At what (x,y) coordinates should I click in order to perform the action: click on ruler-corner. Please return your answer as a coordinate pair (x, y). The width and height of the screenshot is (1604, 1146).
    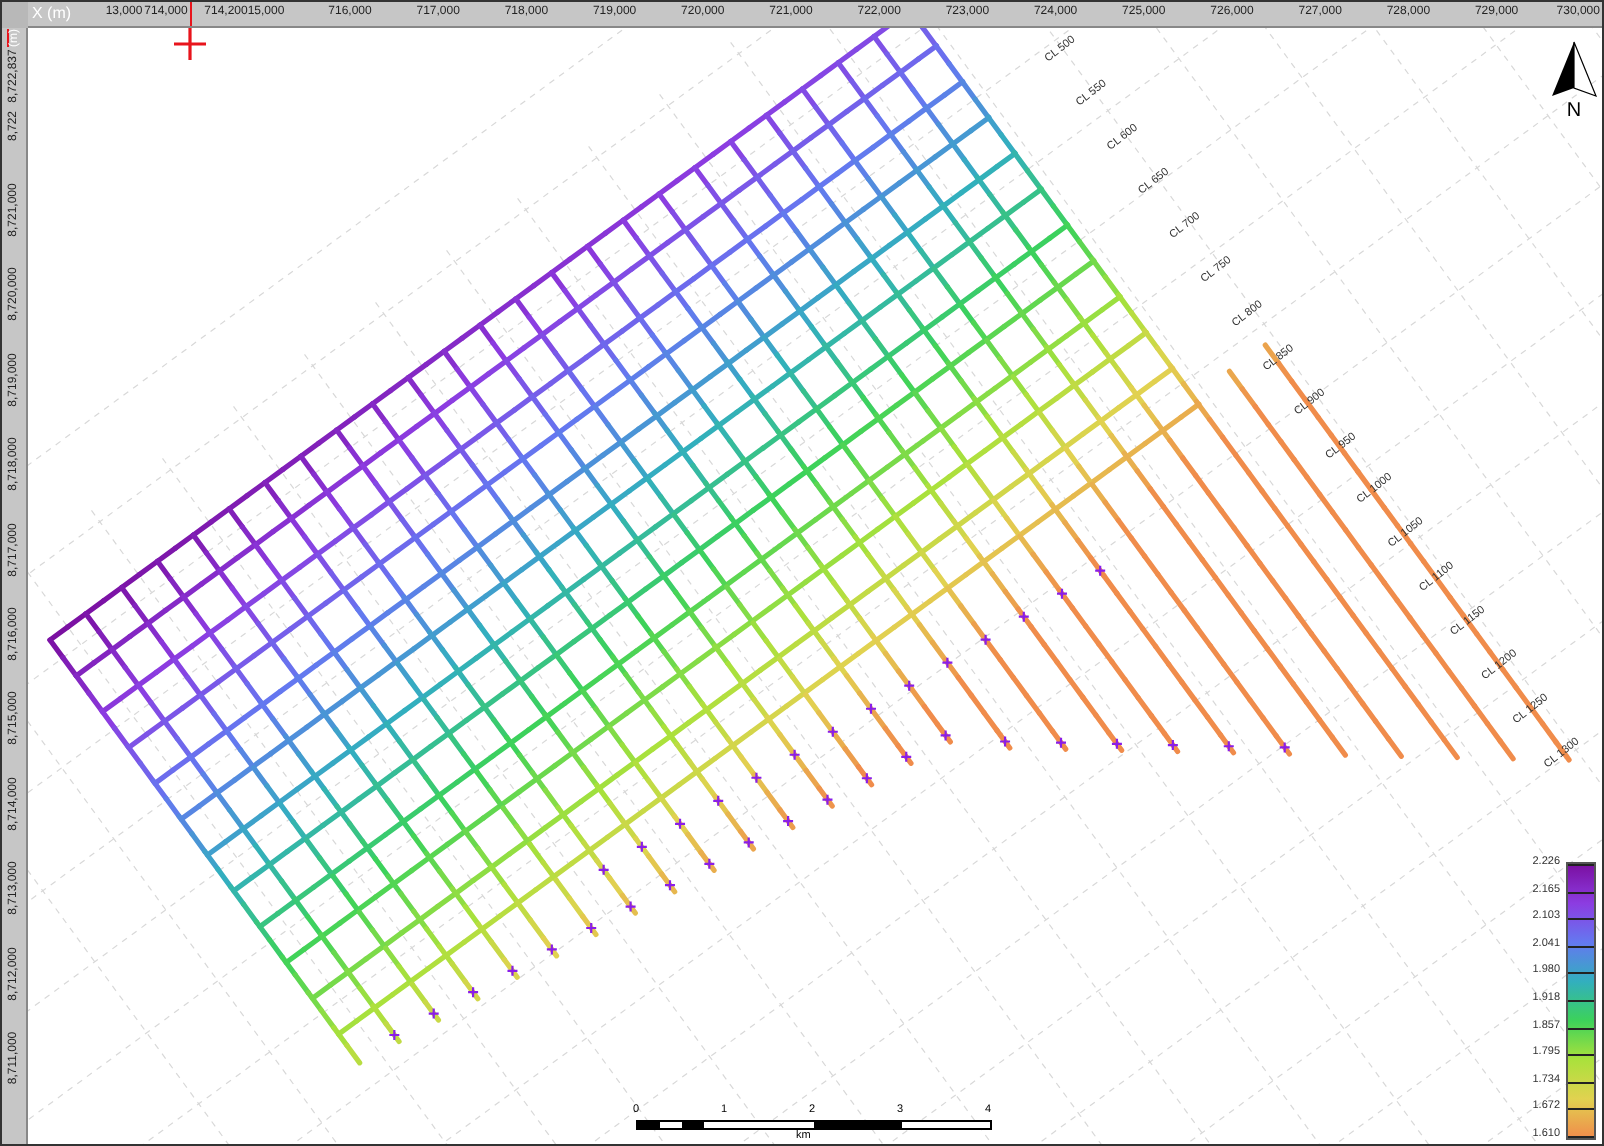
    Looking at the image, I should click on (15, 15).